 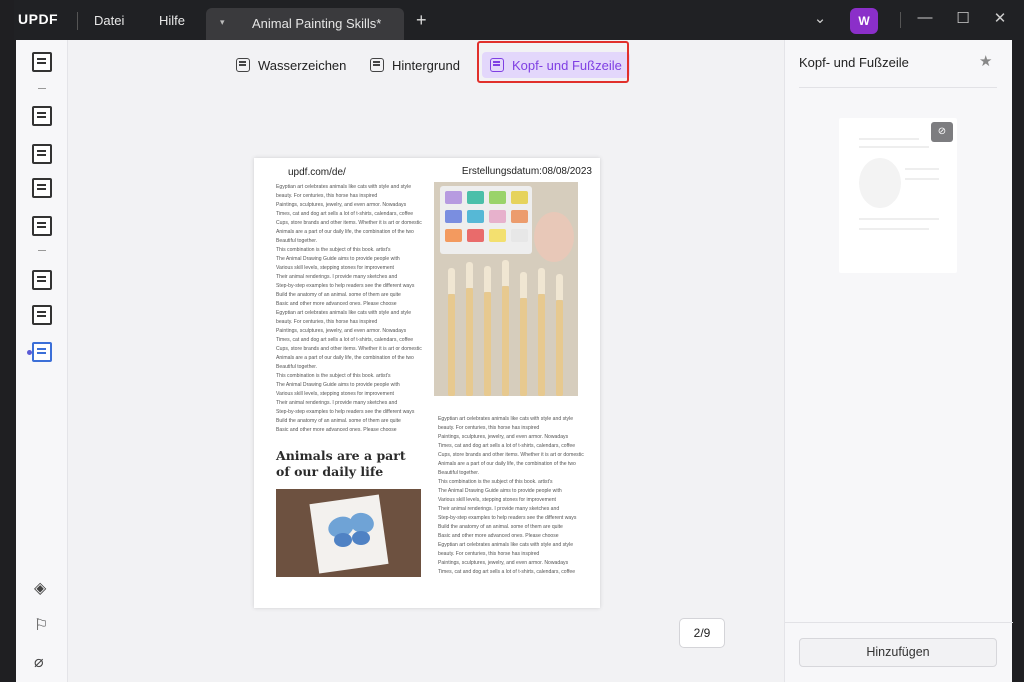 I want to click on section-heading: Animals are a part of our daily life, so click(x=341, y=463).